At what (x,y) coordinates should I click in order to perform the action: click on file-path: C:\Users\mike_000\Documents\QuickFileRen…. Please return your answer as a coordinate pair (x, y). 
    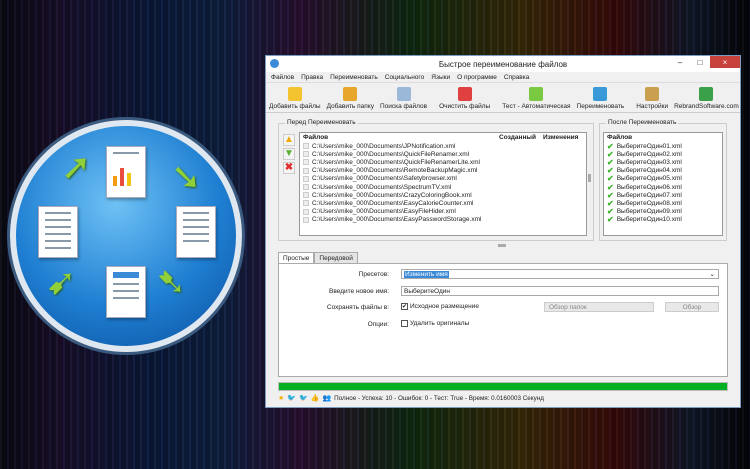
    Looking at the image, I should click on (391, 154).